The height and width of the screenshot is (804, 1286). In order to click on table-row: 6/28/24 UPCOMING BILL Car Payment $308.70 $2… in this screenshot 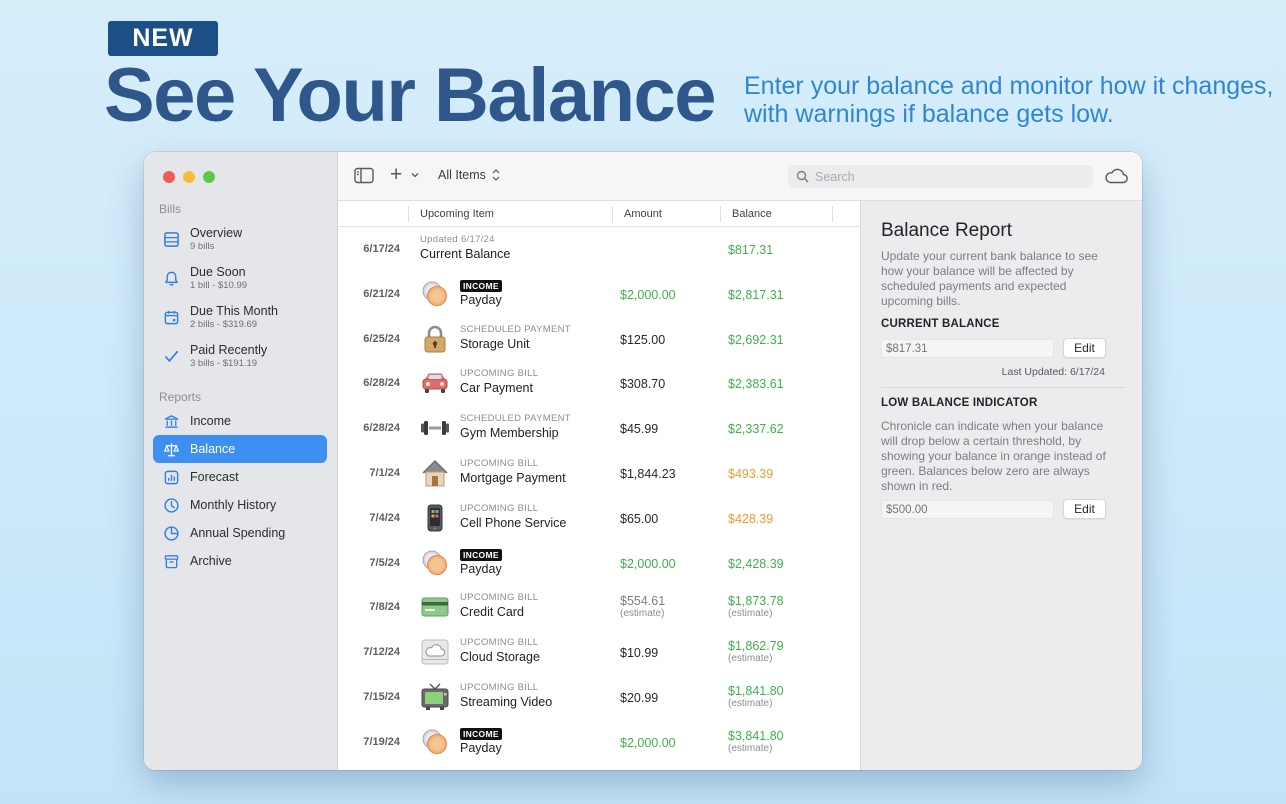, I will do `click(599, 383)`.